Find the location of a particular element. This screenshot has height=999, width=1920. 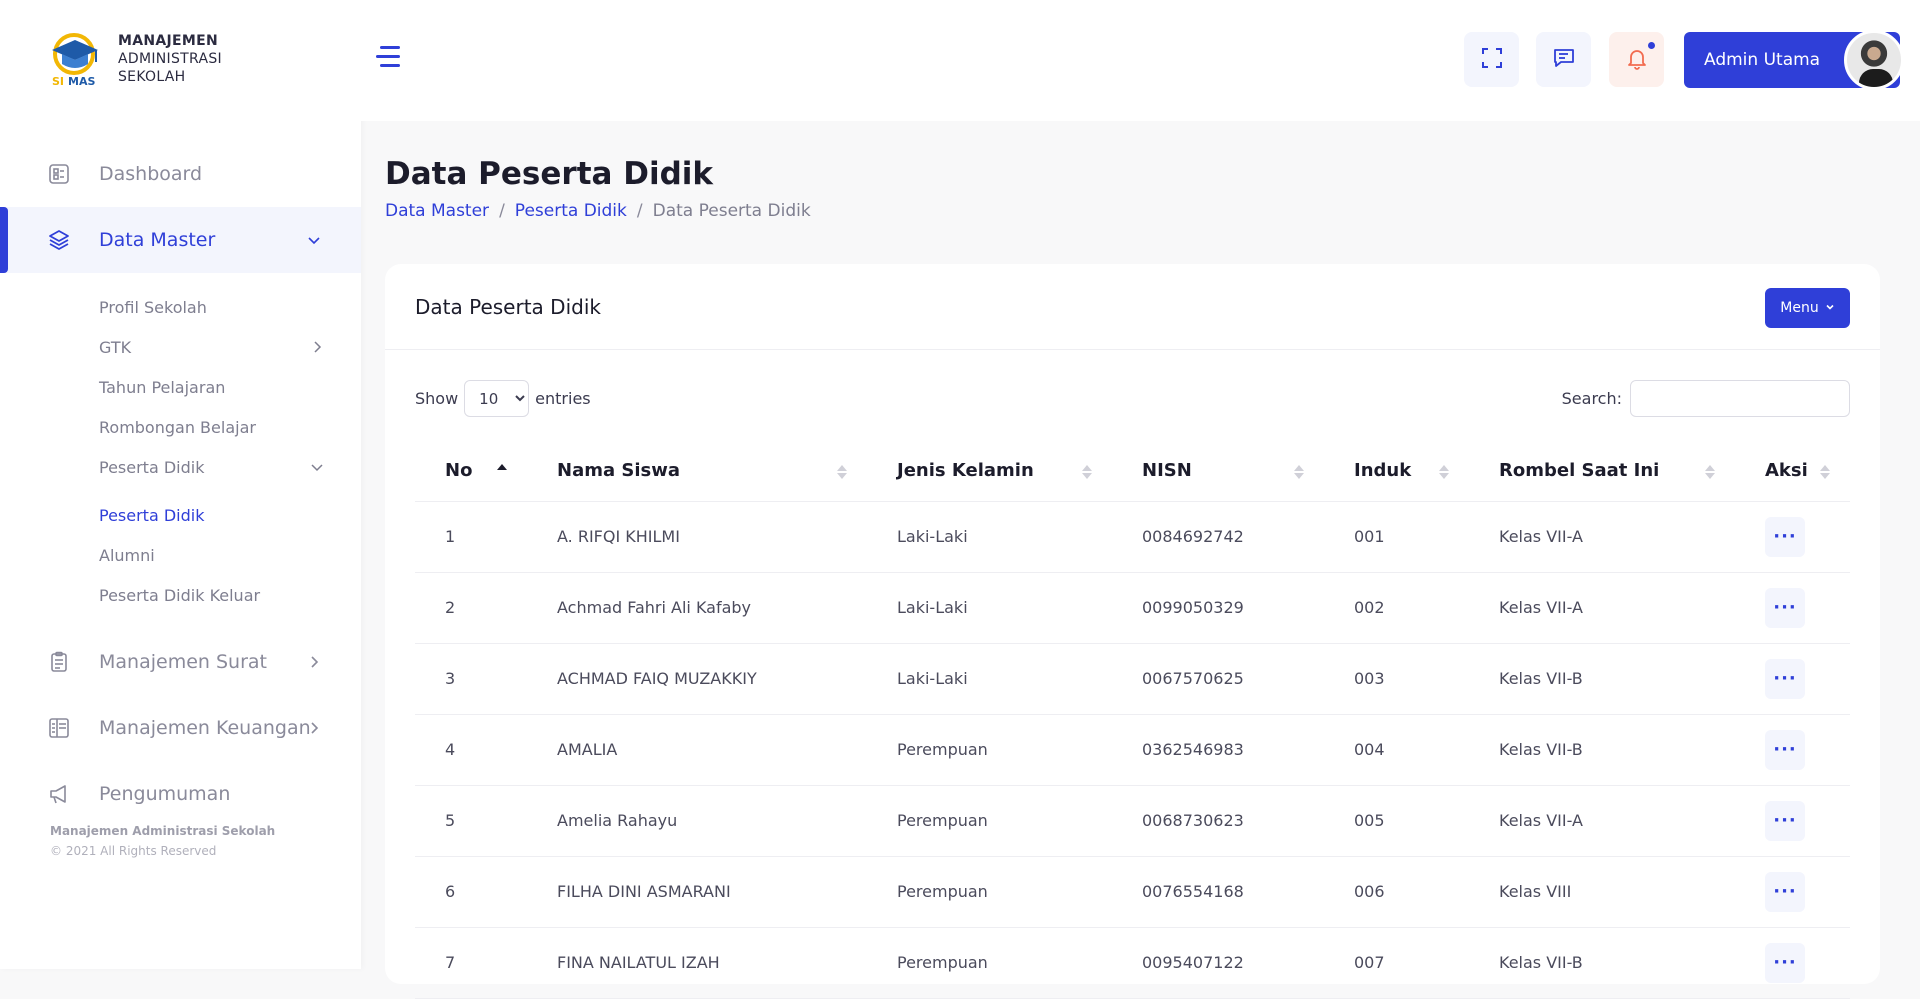

menu-dropdown-button: Menu is located at coordinates (1807, 308).